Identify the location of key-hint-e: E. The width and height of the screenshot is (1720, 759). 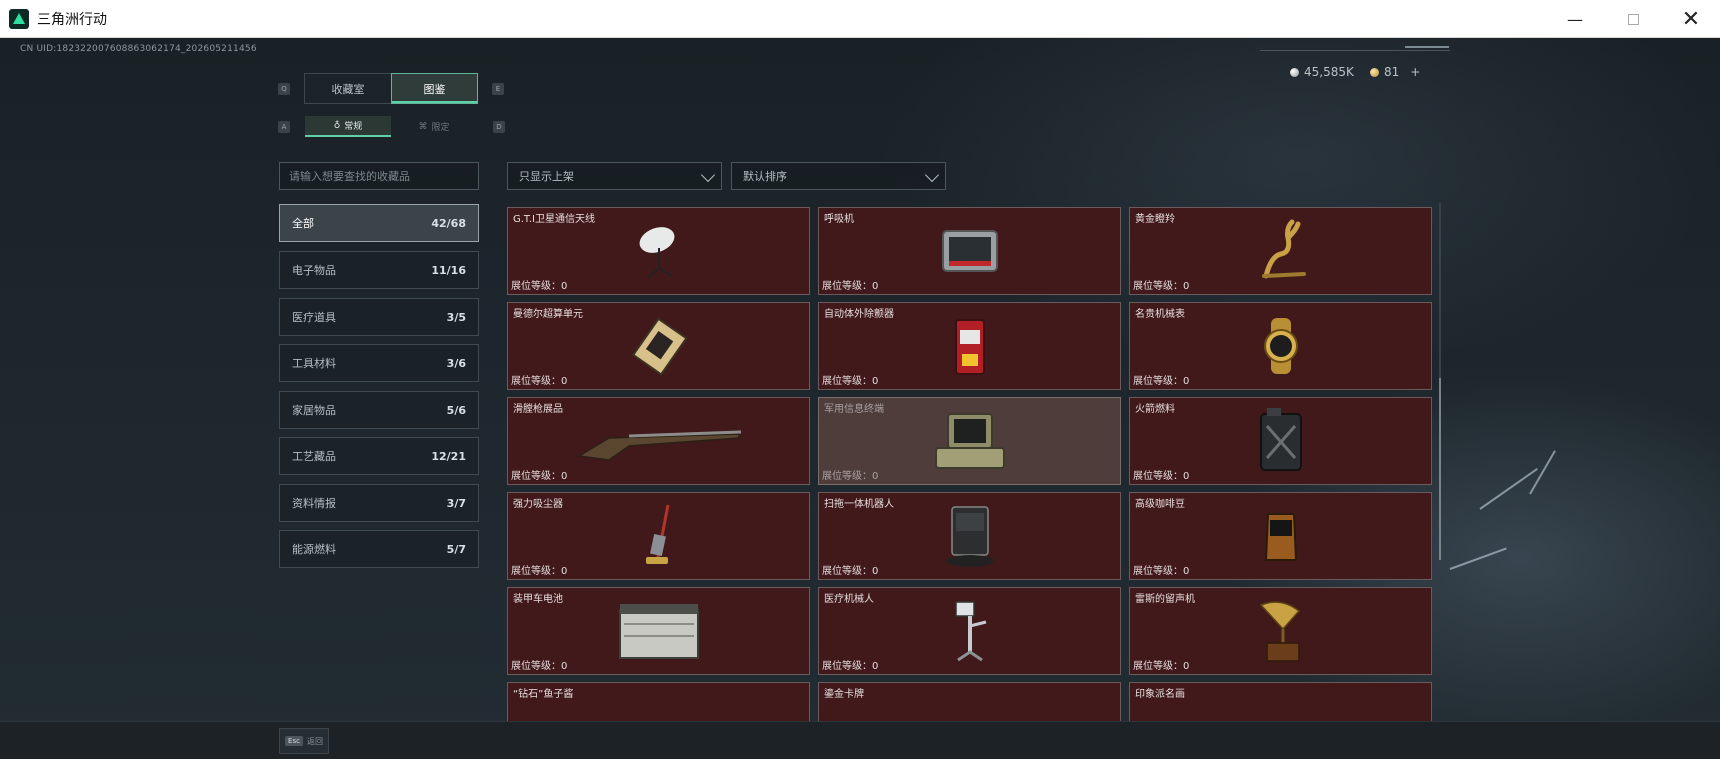
(498, 89).